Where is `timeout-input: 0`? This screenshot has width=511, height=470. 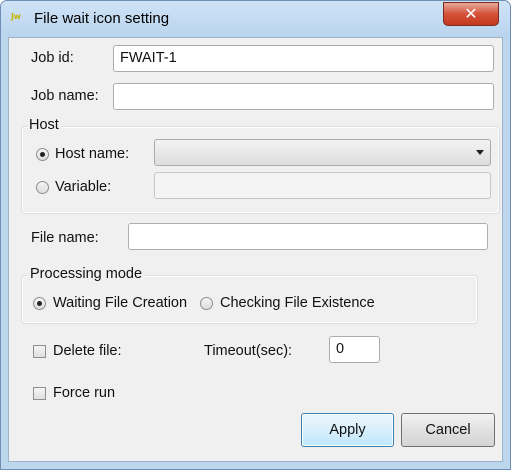
timeout-input: 0 is located at coordinates (354, 349).